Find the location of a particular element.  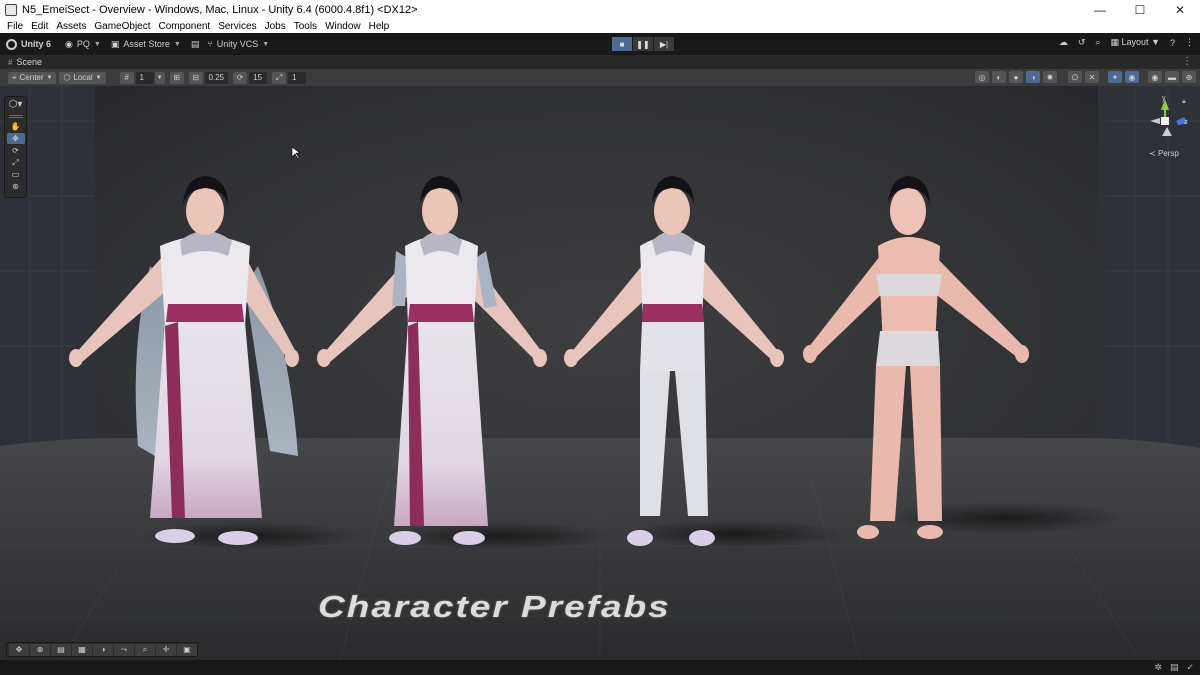

pivot-rotation-dropdown: ⬡ Local ▼ is located at coordinates (82, 77).